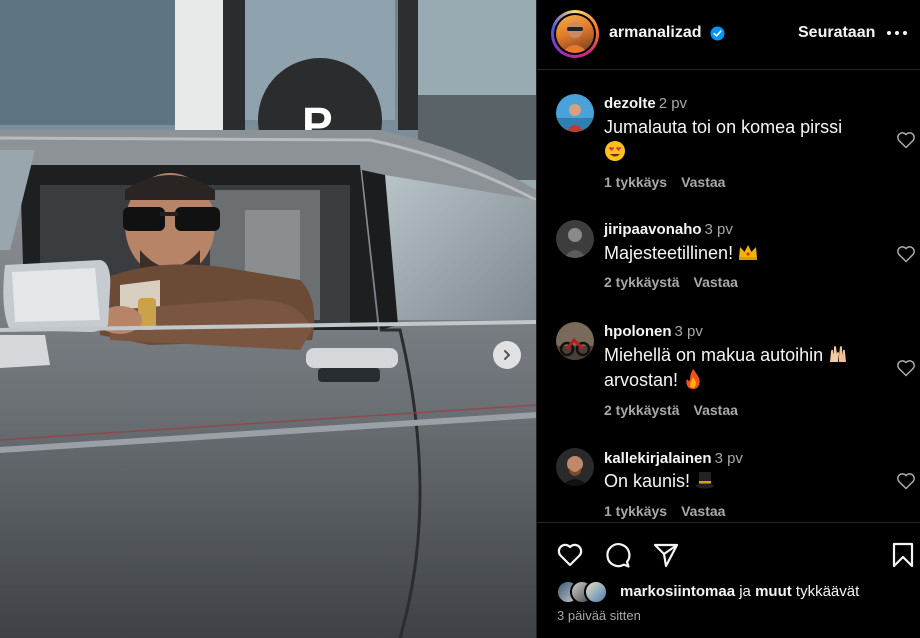 The height and width of the screenshot is (638, 920). What do you see at coordinates (728, 35) in the screenshot?
I see `post-header: armanalizad Seurataan` at bounding box center [728, 35].